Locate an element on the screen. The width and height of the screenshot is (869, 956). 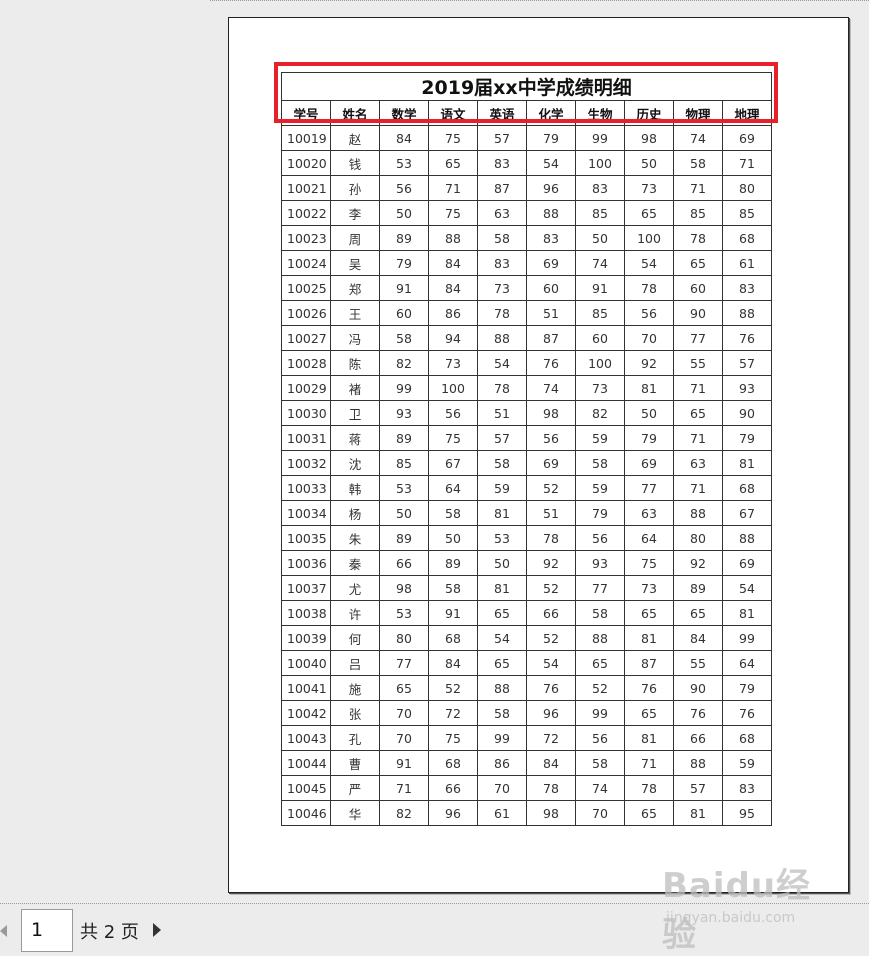
table-cell: 66 is located at coordinates (404, 563).